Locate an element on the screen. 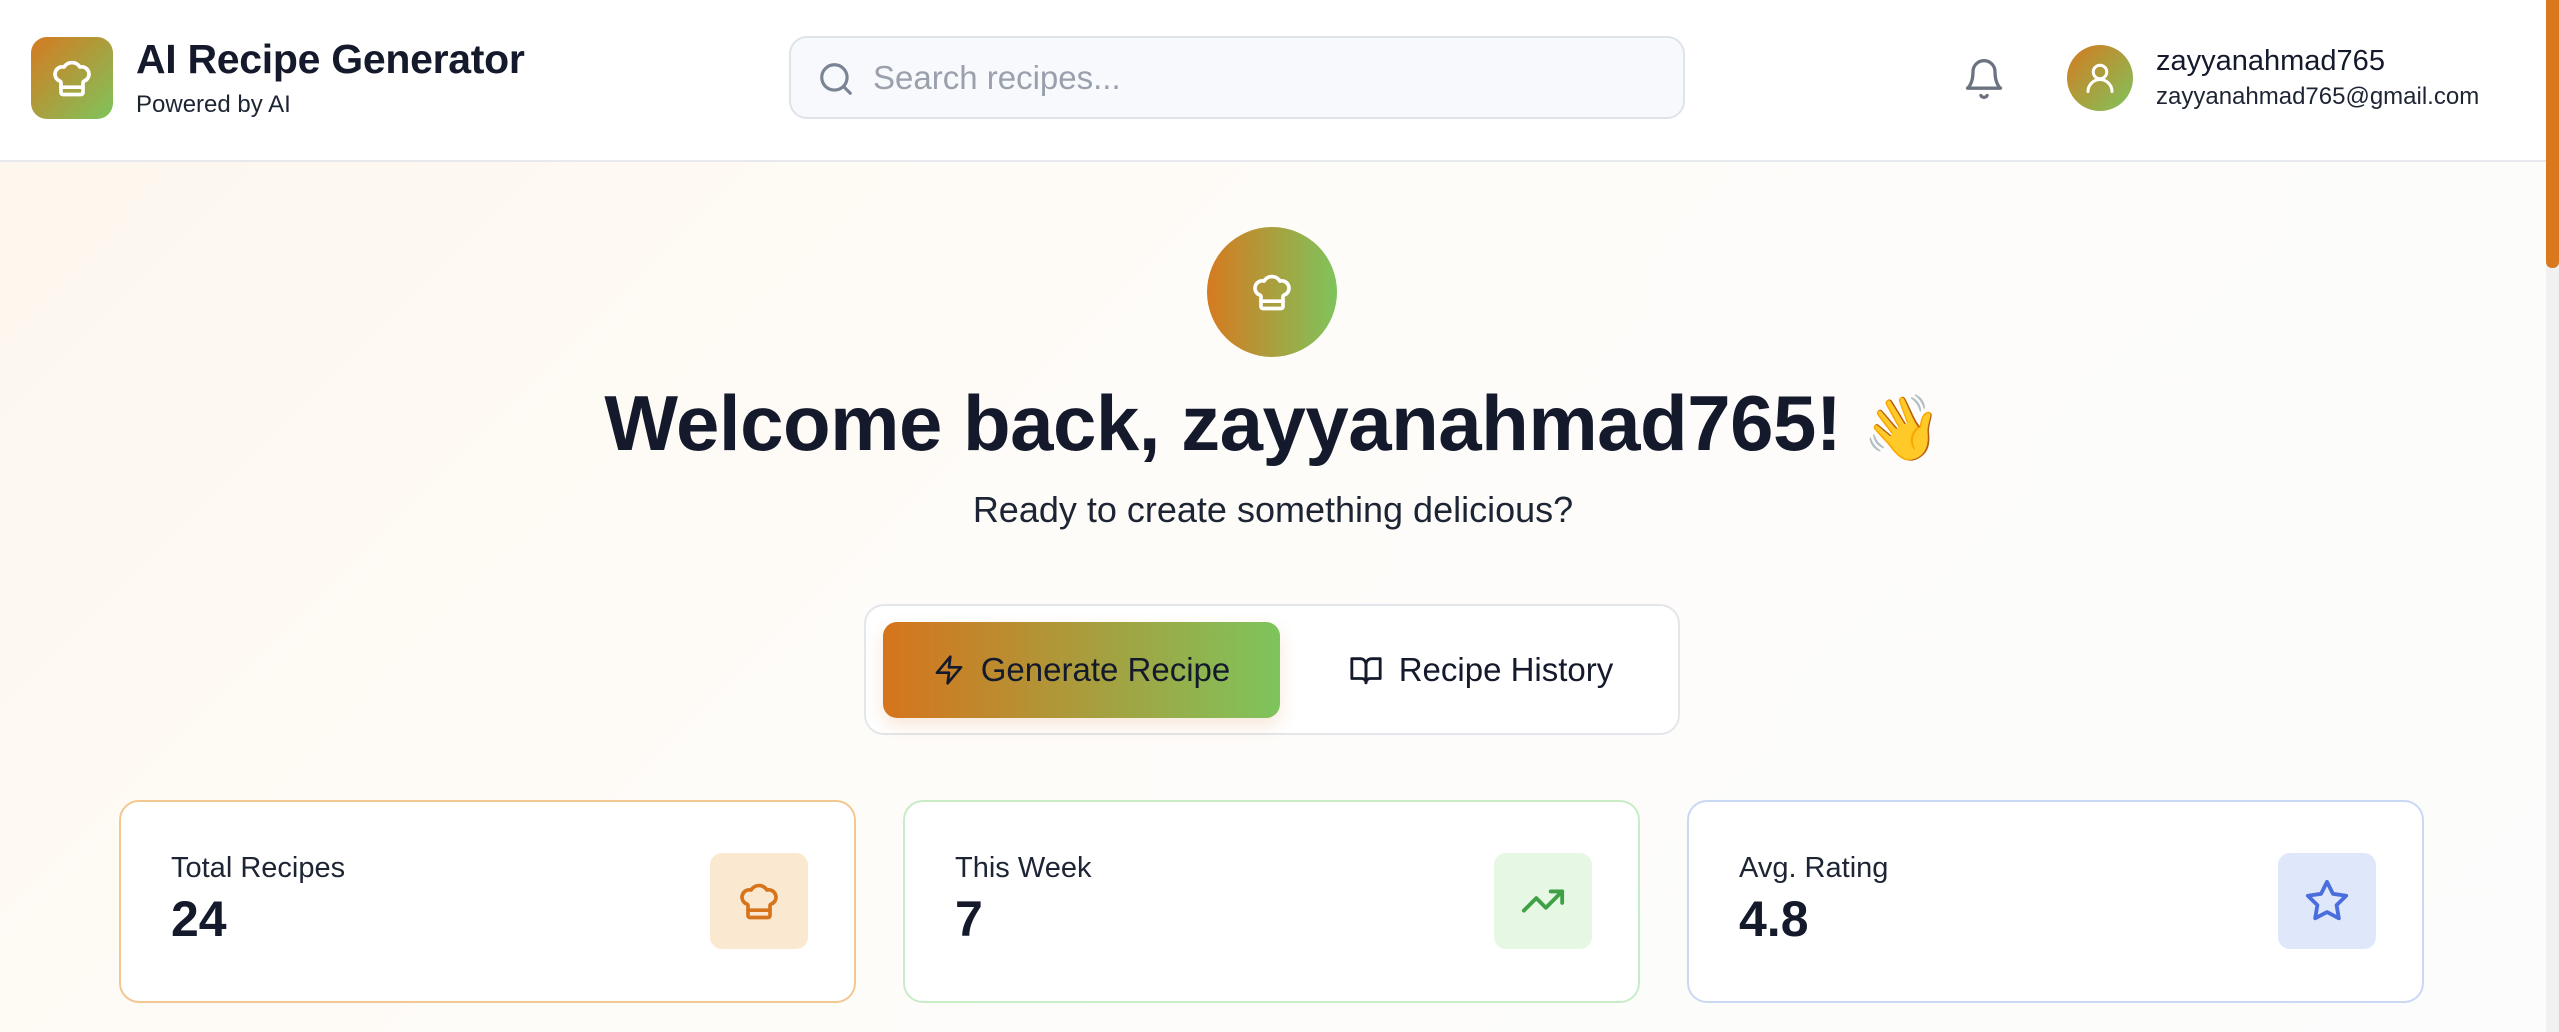 This screenshot has height=1032, width=2559. app-subtitle: Powered by AI is located at coordinates (213, 104).